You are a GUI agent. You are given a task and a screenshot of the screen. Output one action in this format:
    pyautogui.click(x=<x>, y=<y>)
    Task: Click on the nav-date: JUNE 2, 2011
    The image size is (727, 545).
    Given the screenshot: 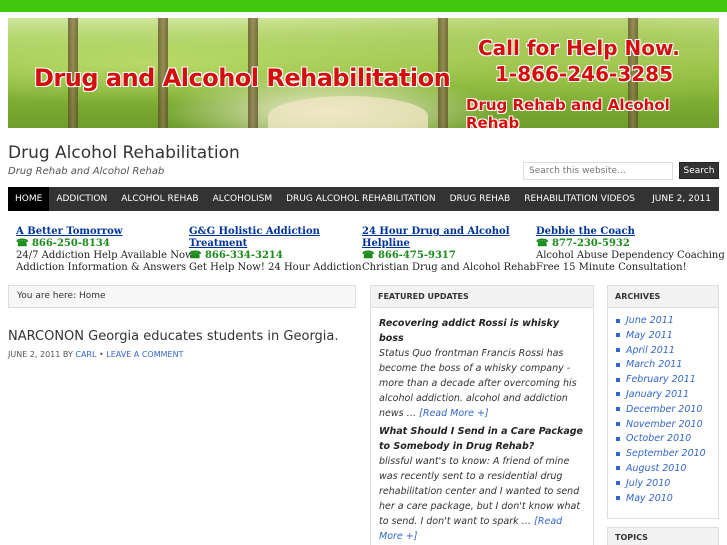 What is the action you would take?
    pyautogui.click(x=681, y=199)
    